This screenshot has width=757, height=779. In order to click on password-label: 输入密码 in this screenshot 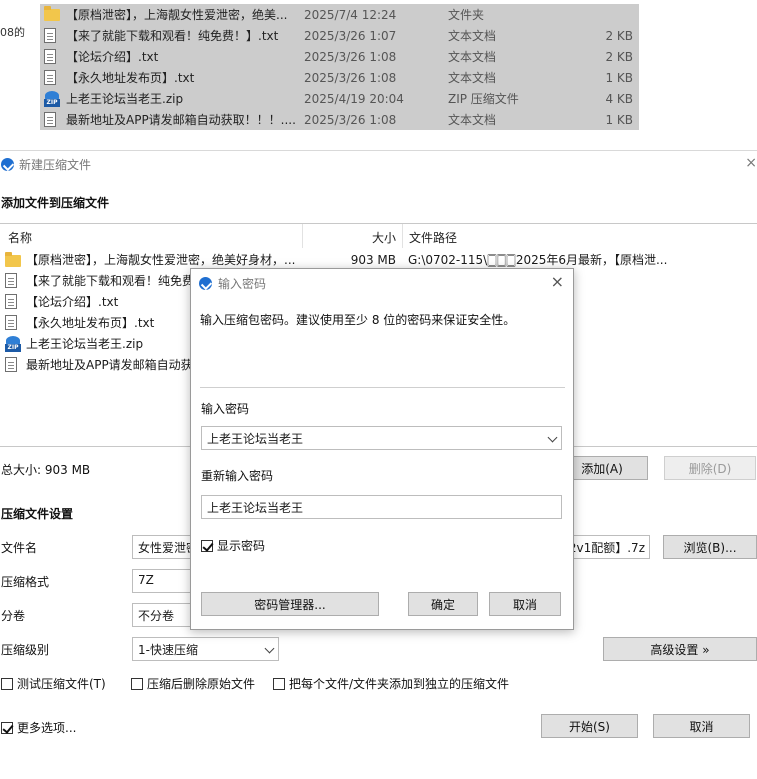, I will do `click(225, 409)`.